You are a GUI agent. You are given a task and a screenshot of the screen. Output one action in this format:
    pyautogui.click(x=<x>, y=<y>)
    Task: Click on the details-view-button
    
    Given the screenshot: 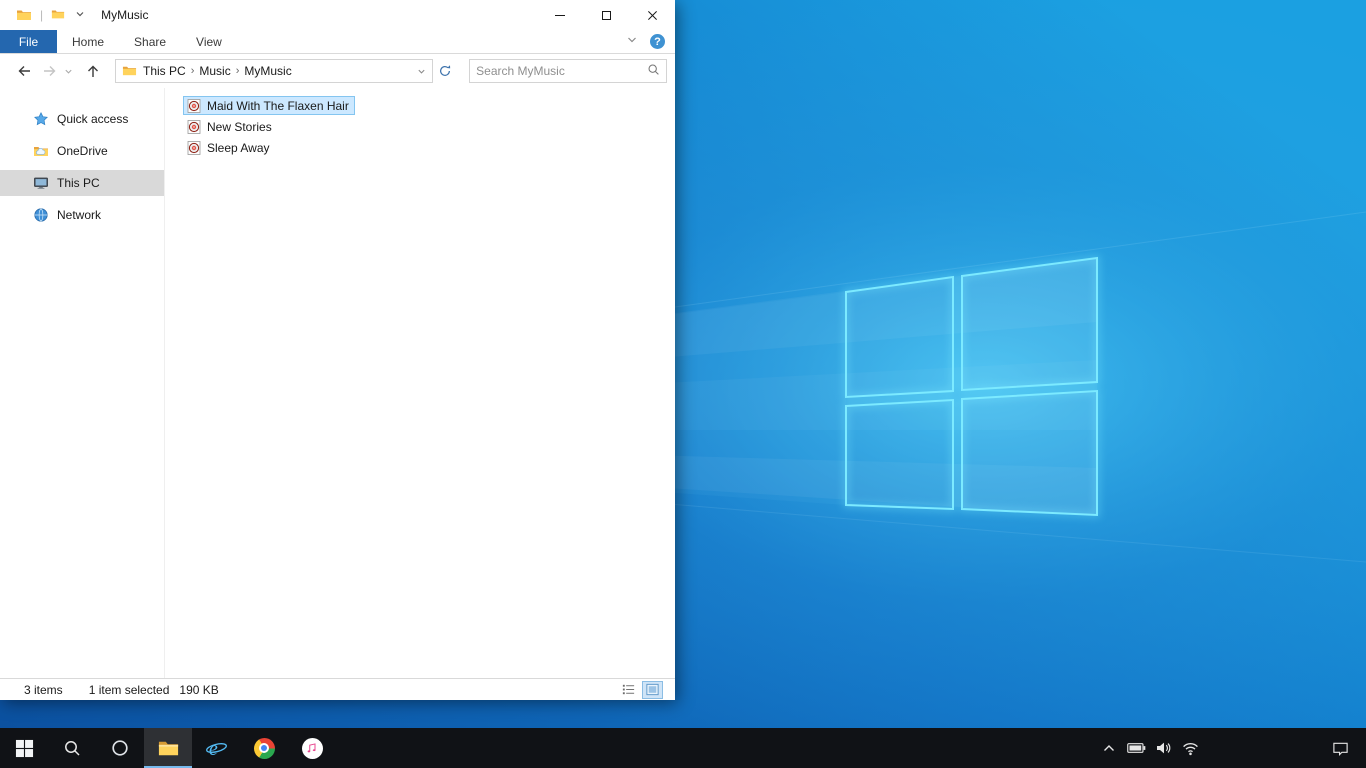 What is the action you would take?
    pyautogui.click(x=628, y=690)
    